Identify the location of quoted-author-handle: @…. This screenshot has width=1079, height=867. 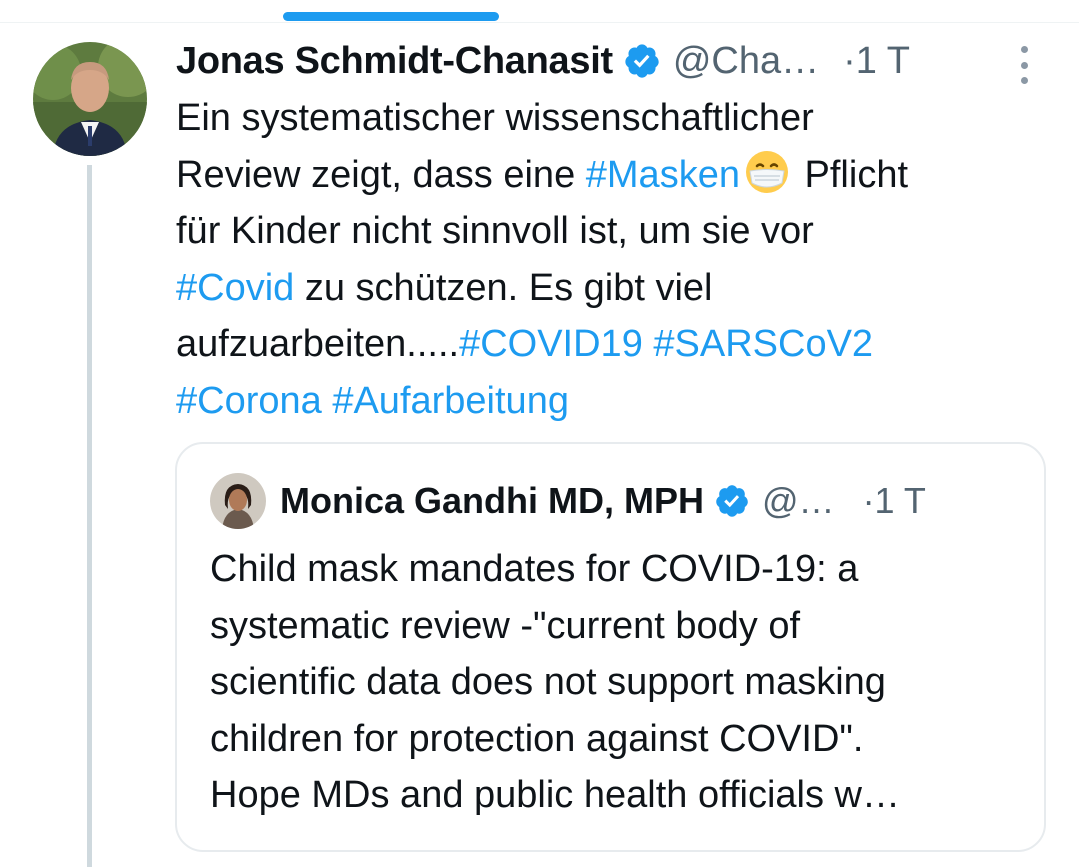
(798, 501).